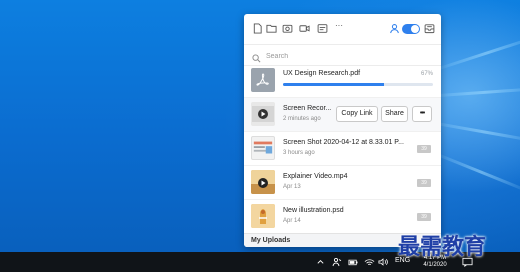 The width and height of the screenshot is (520, 272). I want to click on item-timestamp: Apr 13, so click(292, 187).